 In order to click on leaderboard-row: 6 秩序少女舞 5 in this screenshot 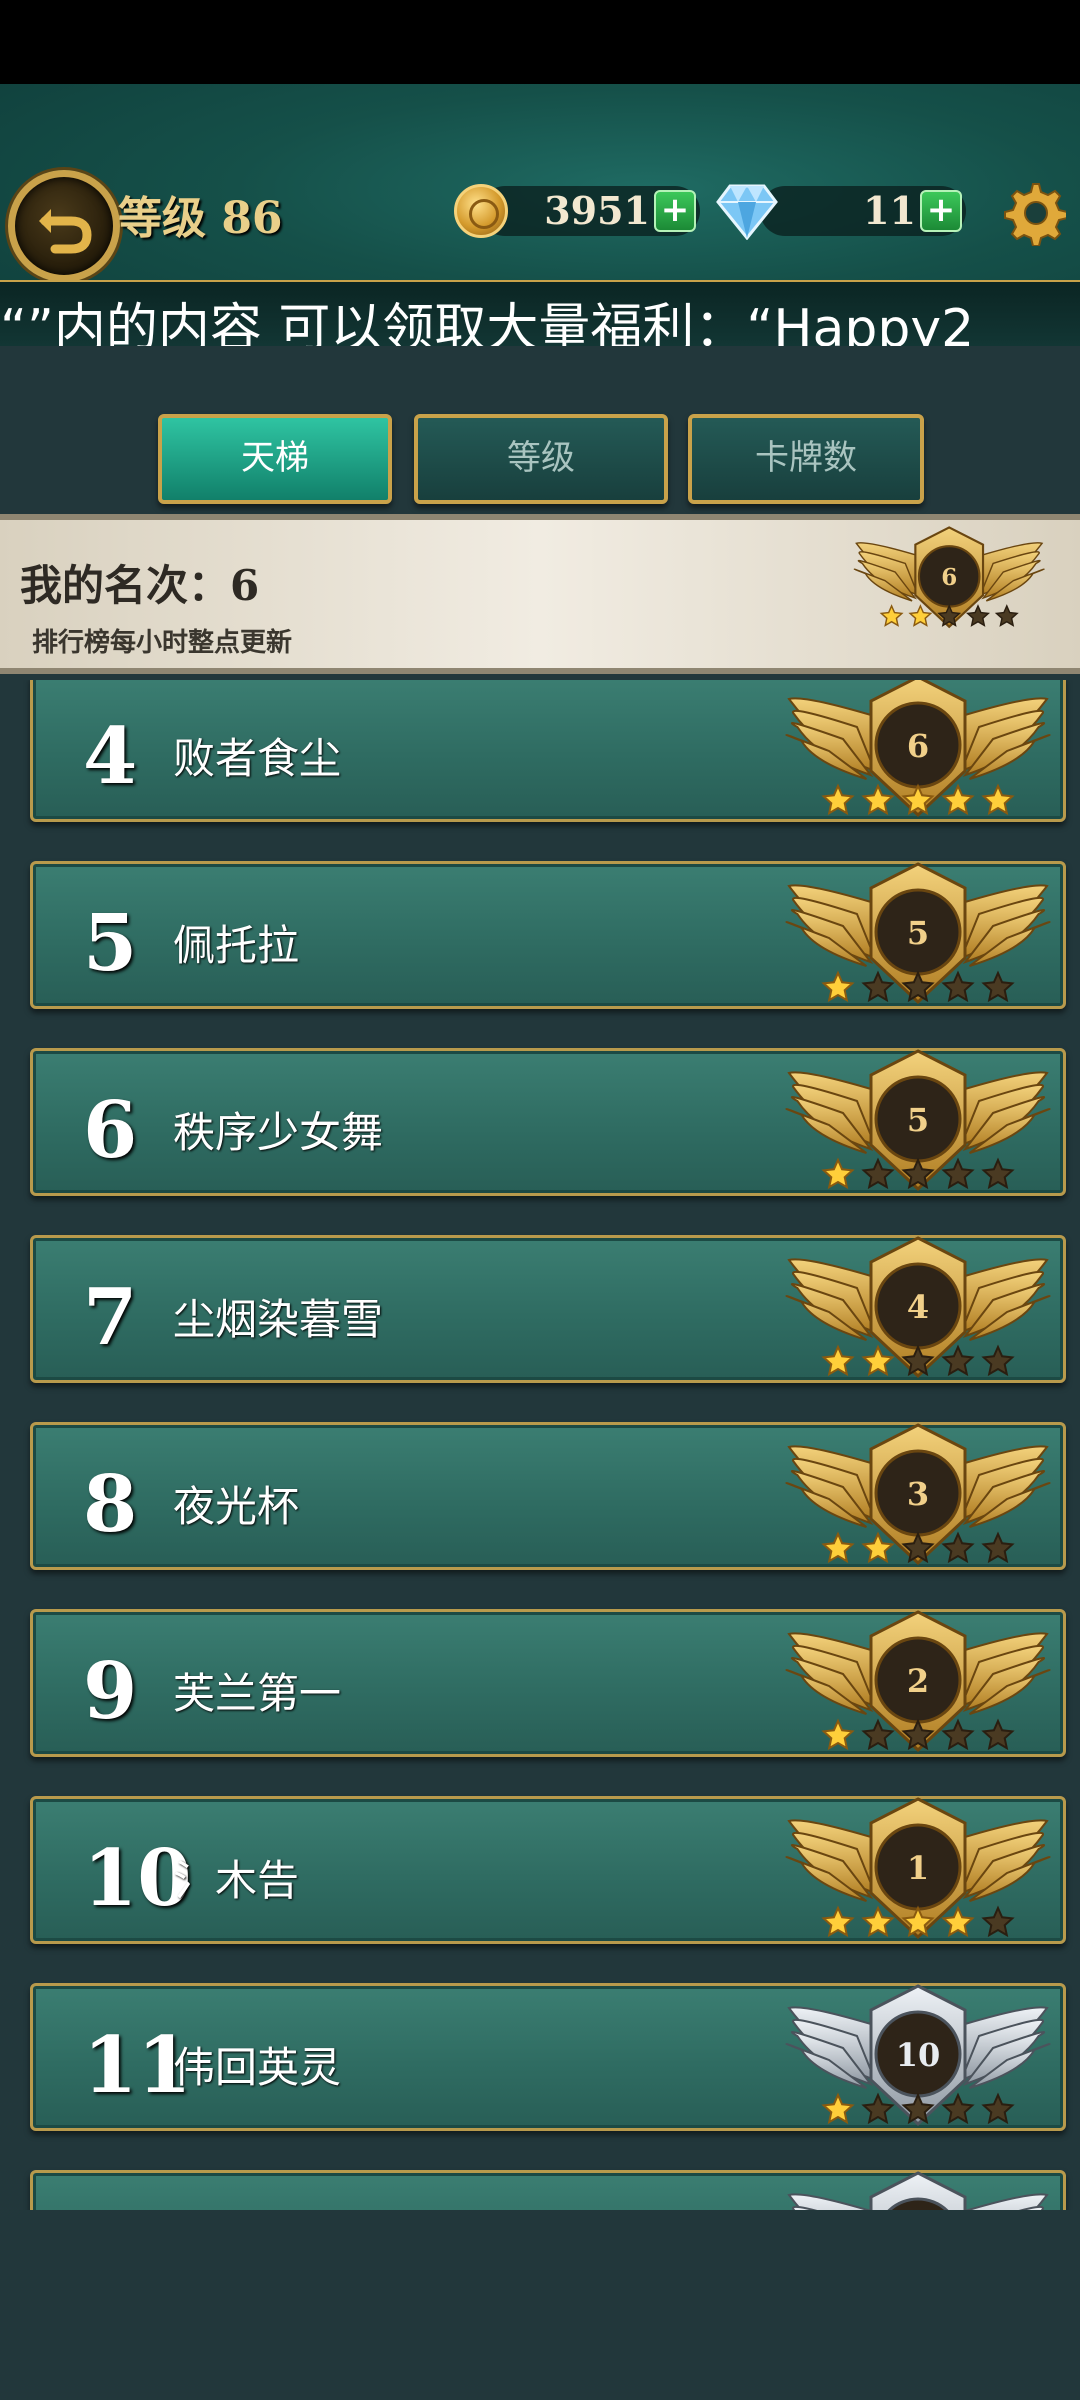, I will do `click(548, 1122)`.